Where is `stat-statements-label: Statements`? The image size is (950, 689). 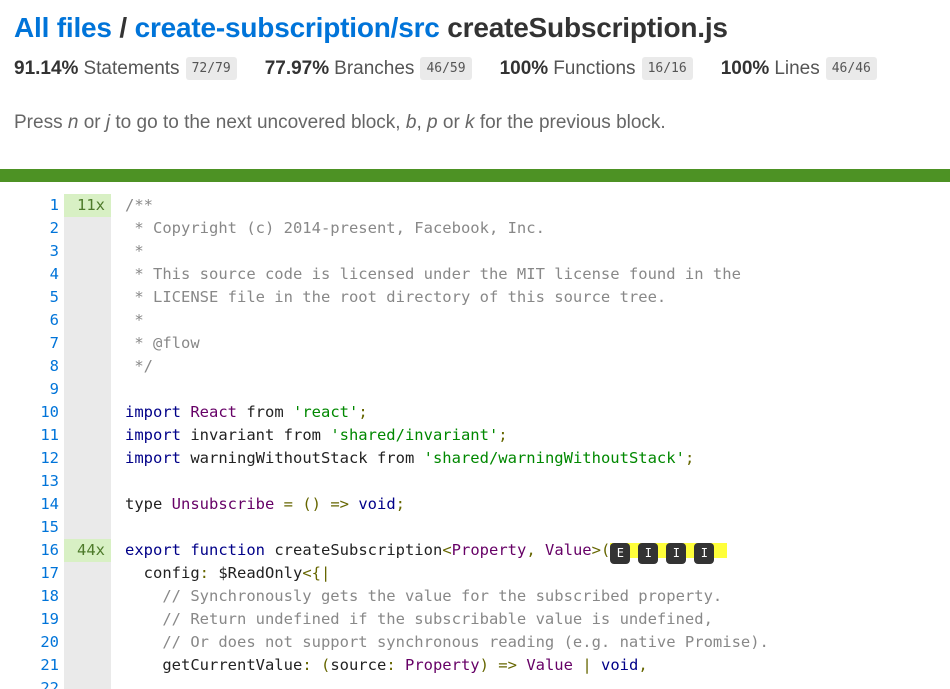
stat-statements-label: Statements is located at coordinates (131, 68).